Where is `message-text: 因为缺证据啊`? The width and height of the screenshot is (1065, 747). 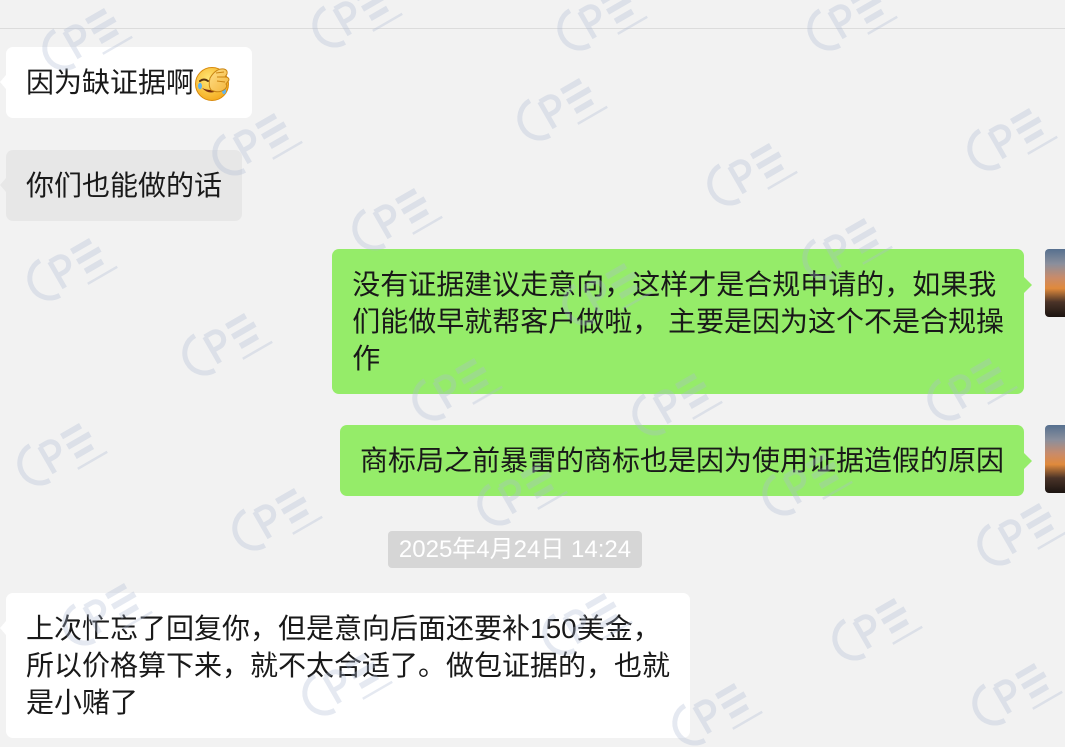
message-text: 因为缺证据啊 is located at coordinates (110, 82).